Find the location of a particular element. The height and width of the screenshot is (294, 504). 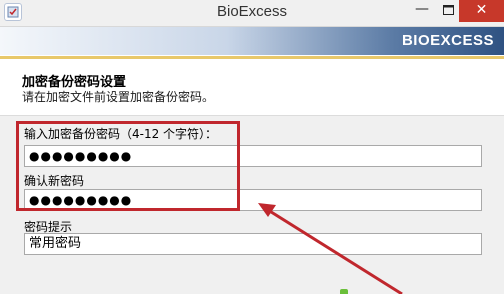

decorative-mark is located at coordinates (344, 291).